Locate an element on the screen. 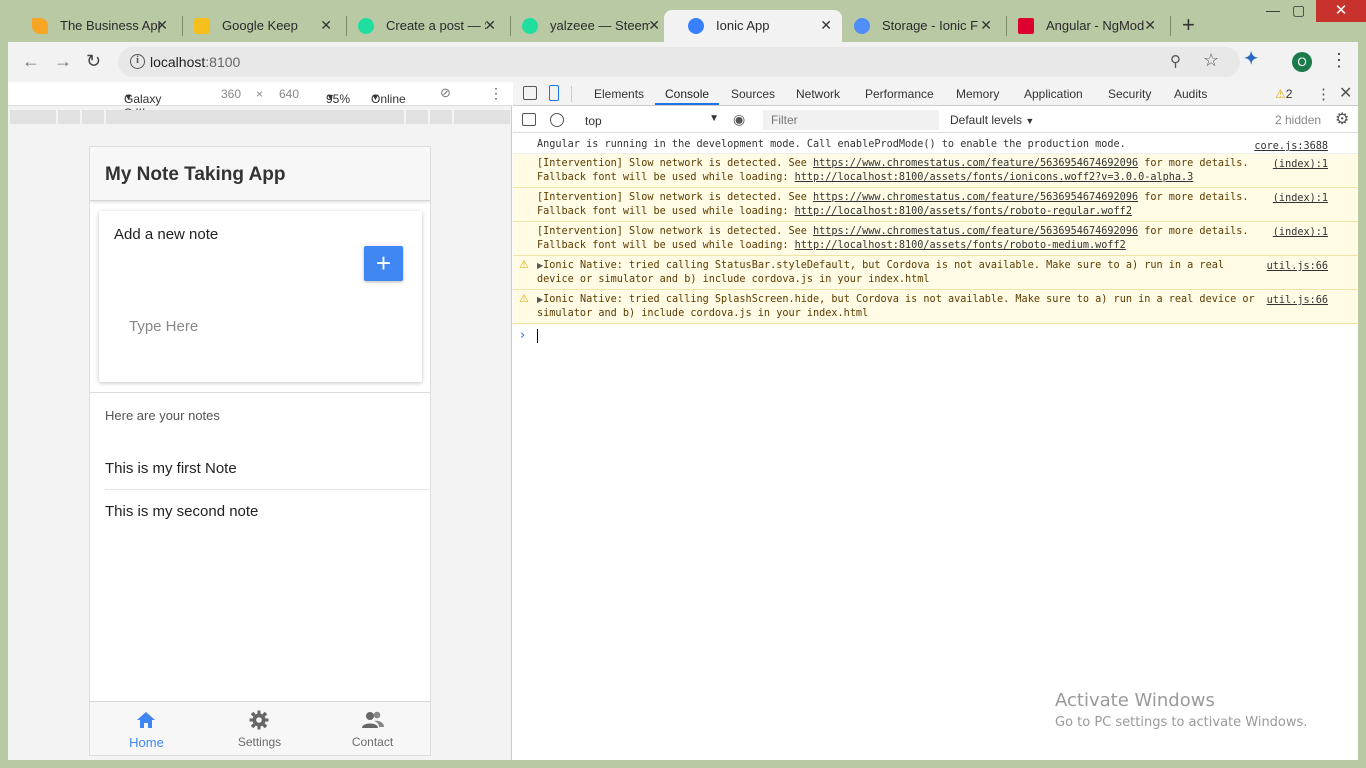 The height and width of the screenshot is (768, 1366). note-item: This is my first Note is located at coordinates (171, 468).